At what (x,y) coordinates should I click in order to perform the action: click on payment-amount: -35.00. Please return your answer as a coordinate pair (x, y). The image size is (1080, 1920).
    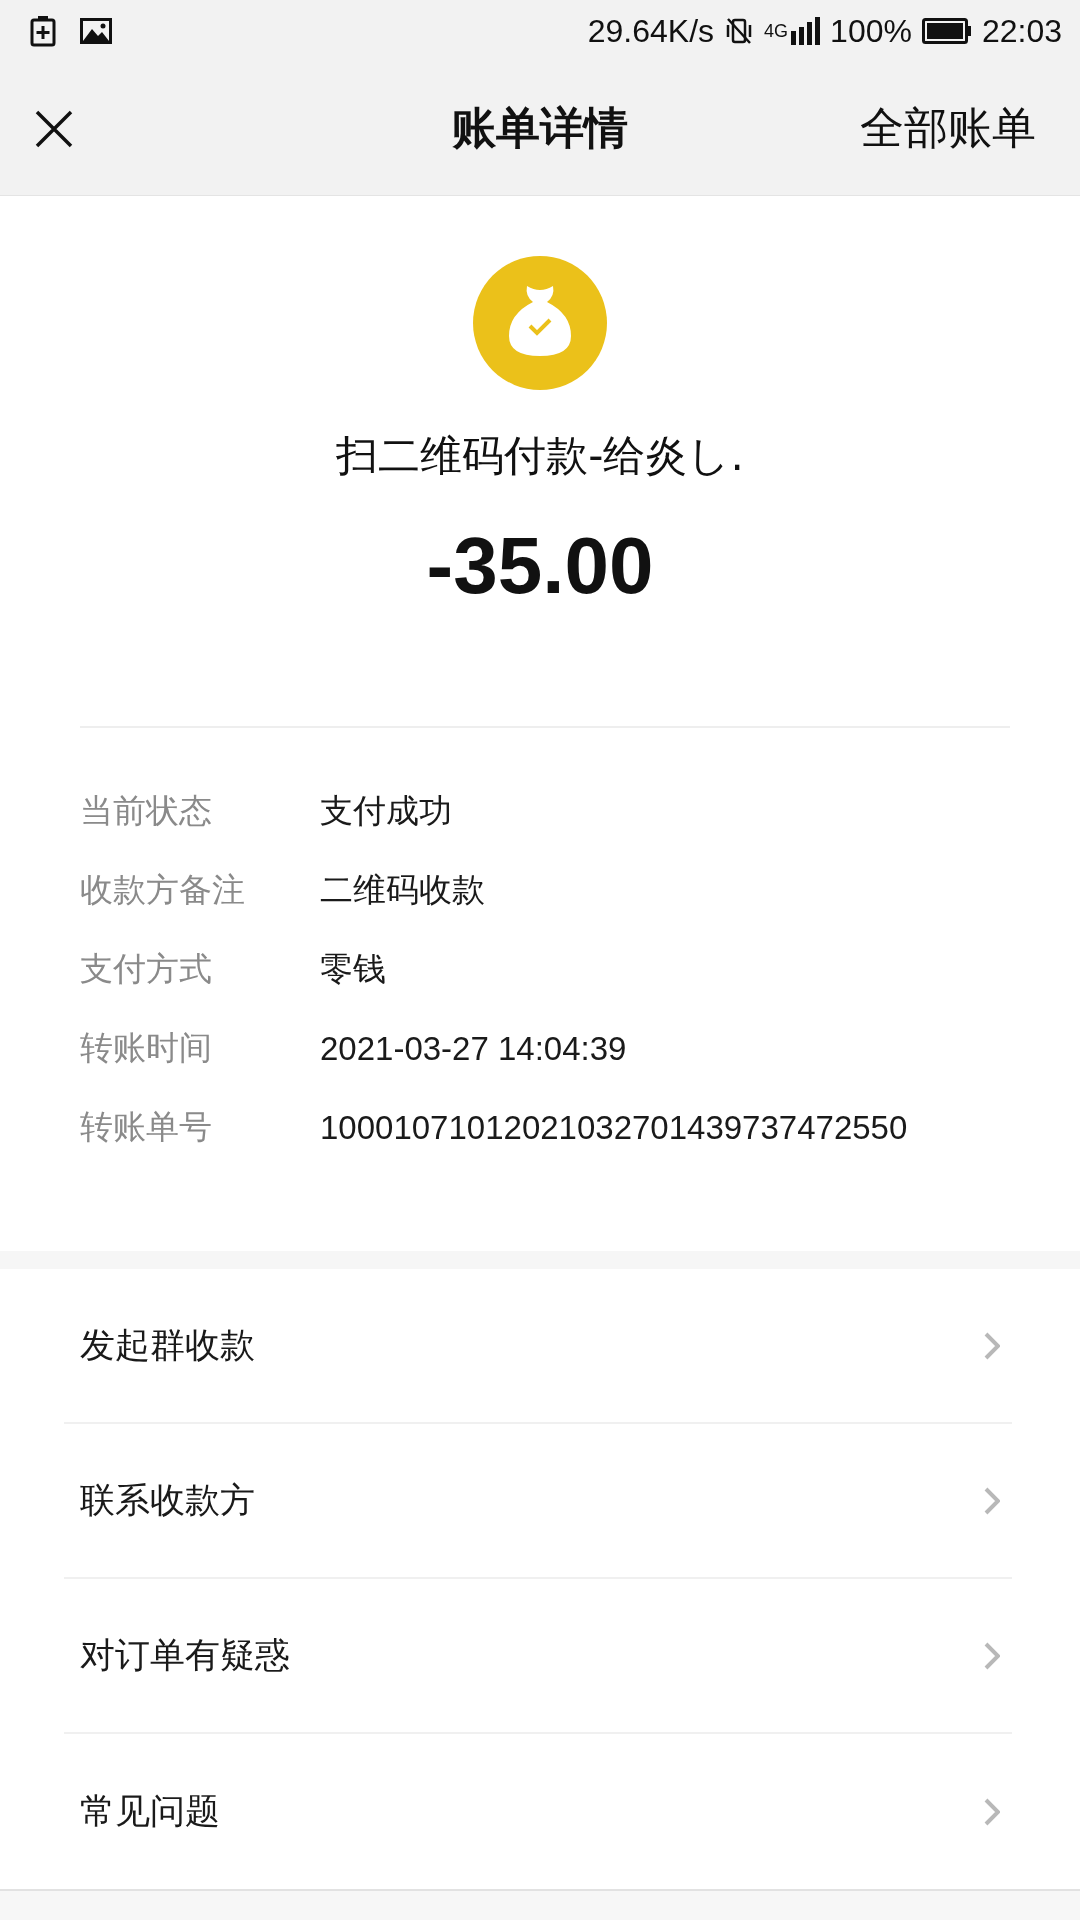
    Looking at the image, I should click on (540, 566).